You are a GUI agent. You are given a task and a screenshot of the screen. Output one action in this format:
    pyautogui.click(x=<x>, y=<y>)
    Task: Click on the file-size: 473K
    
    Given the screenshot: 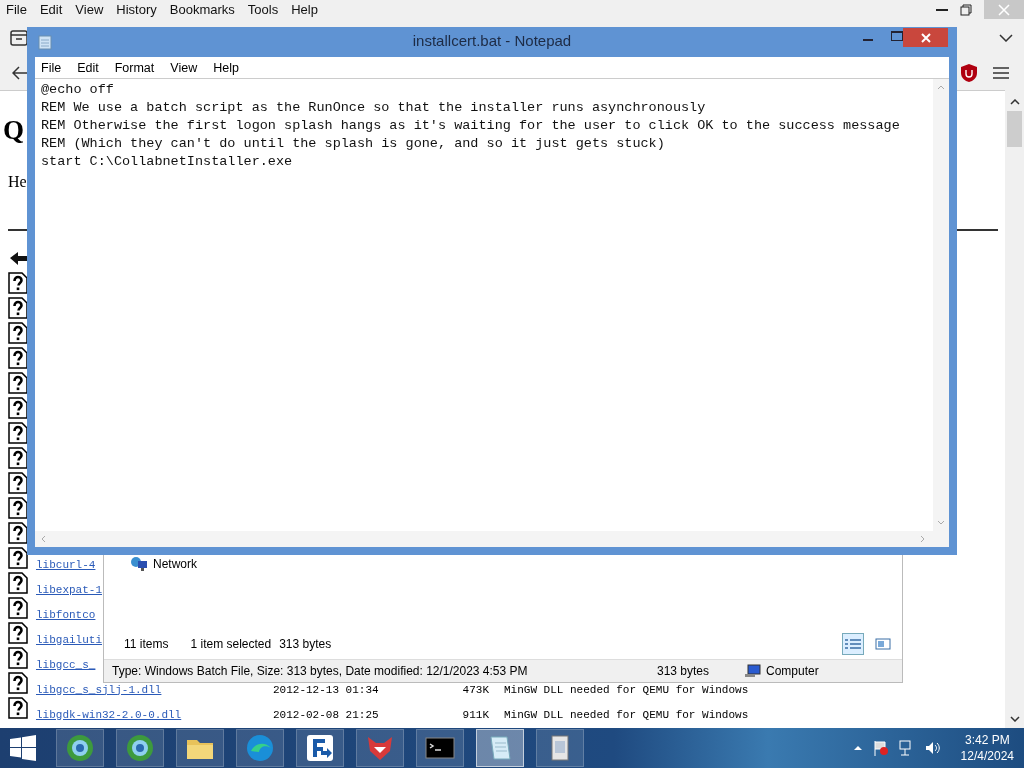 What is the action you would take?
    pyautogui.click(x=475, y=689)
    